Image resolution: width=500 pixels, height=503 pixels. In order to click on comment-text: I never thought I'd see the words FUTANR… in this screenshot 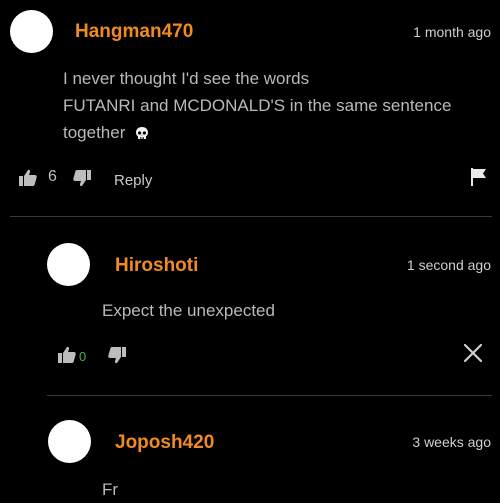, I will do `click(257, 105)`.